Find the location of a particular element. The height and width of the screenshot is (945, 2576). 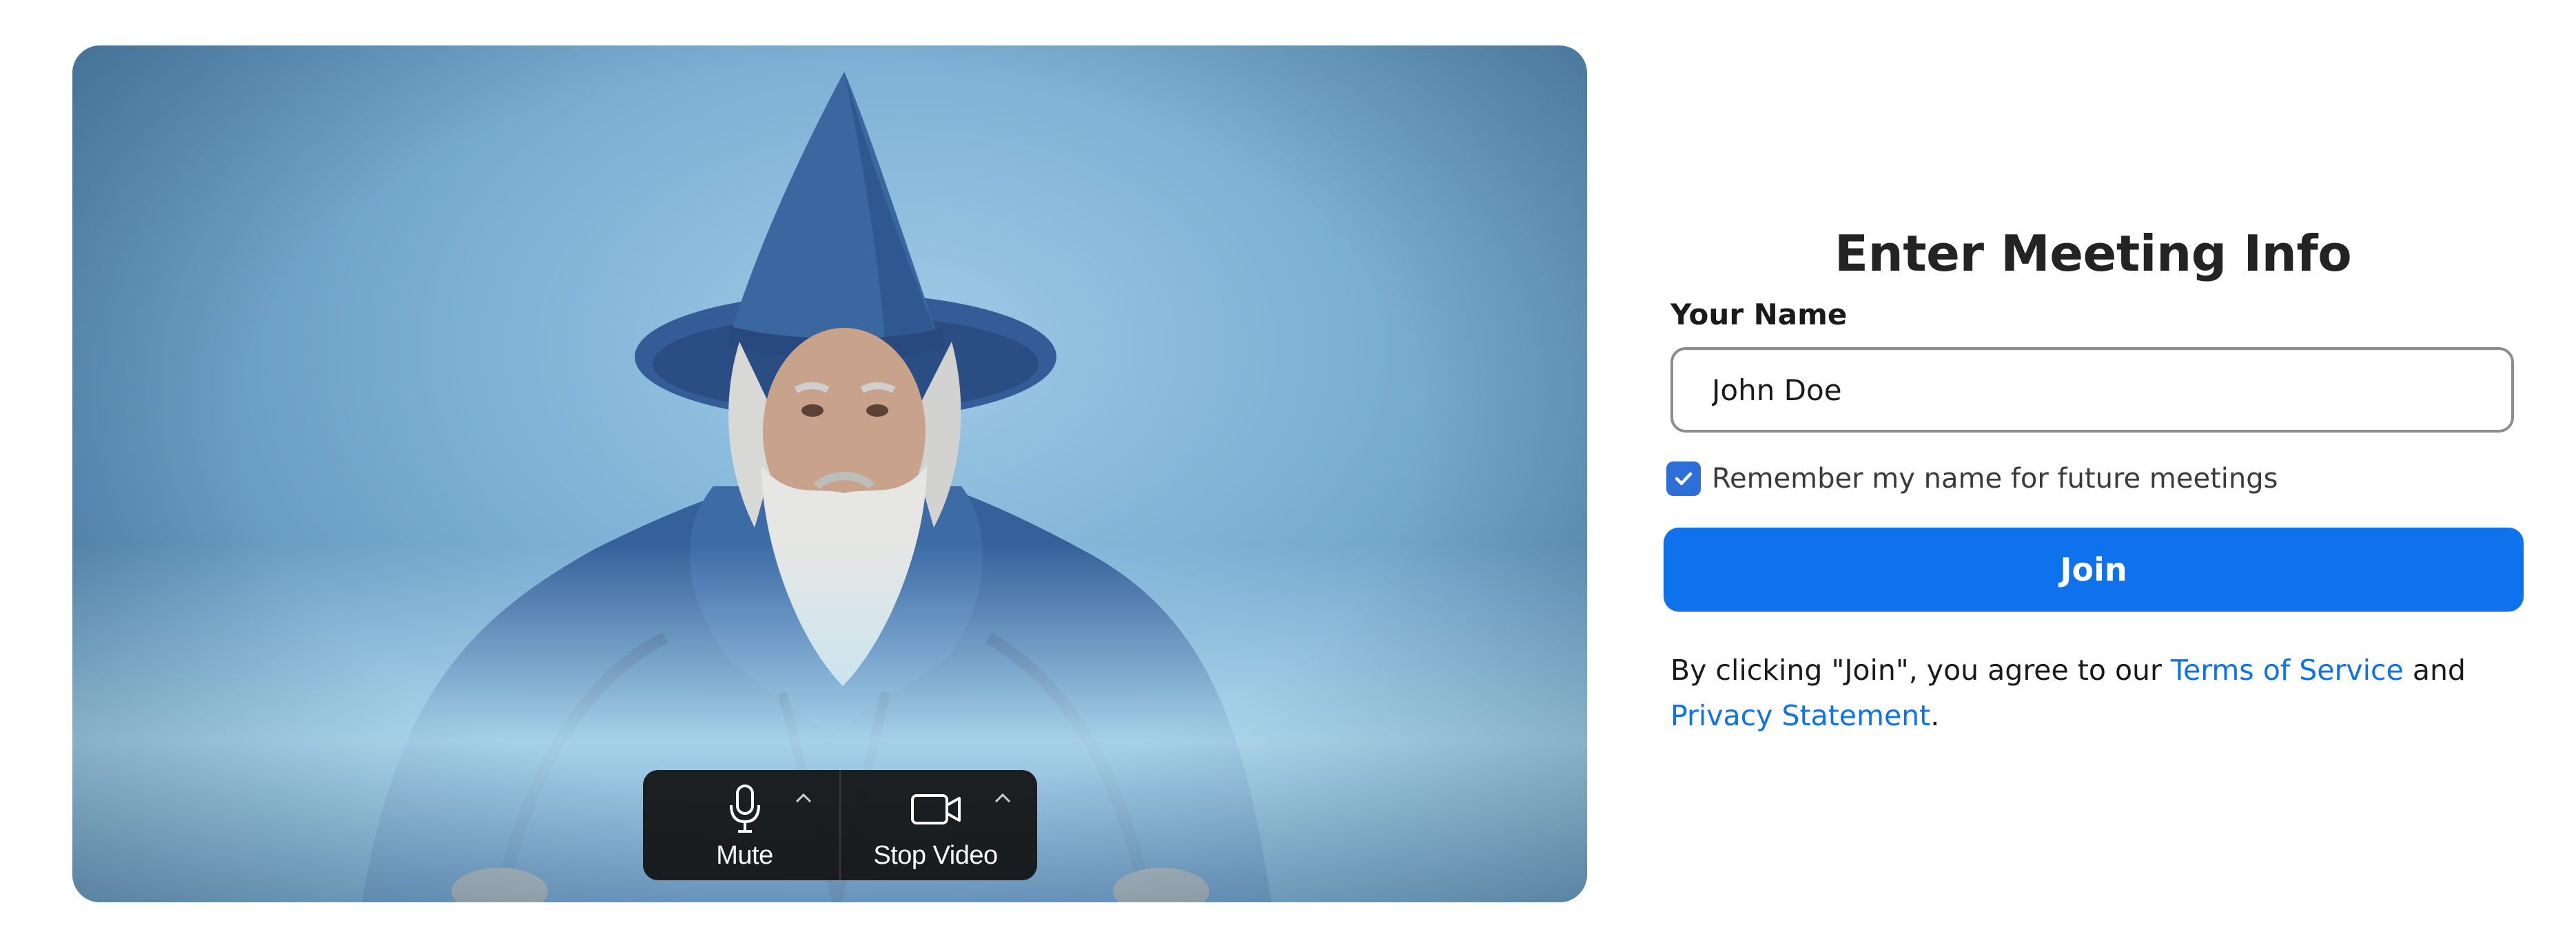

stop-video-button: Stop Video is located at coordinates (934, 825).